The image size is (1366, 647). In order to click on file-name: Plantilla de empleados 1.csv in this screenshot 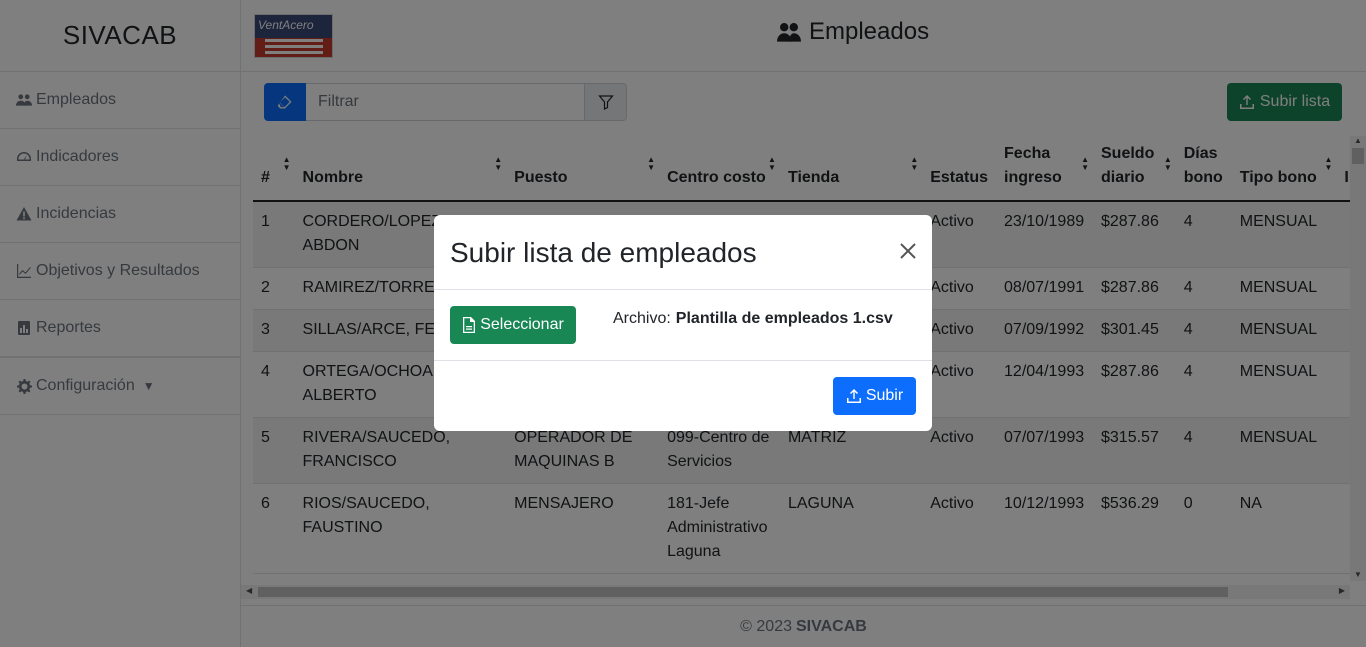, I will do `click(784, 318)`.